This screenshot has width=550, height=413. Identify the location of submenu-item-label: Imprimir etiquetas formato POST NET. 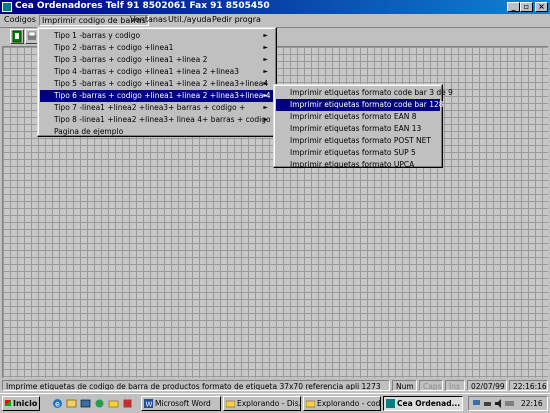
(360, 140).